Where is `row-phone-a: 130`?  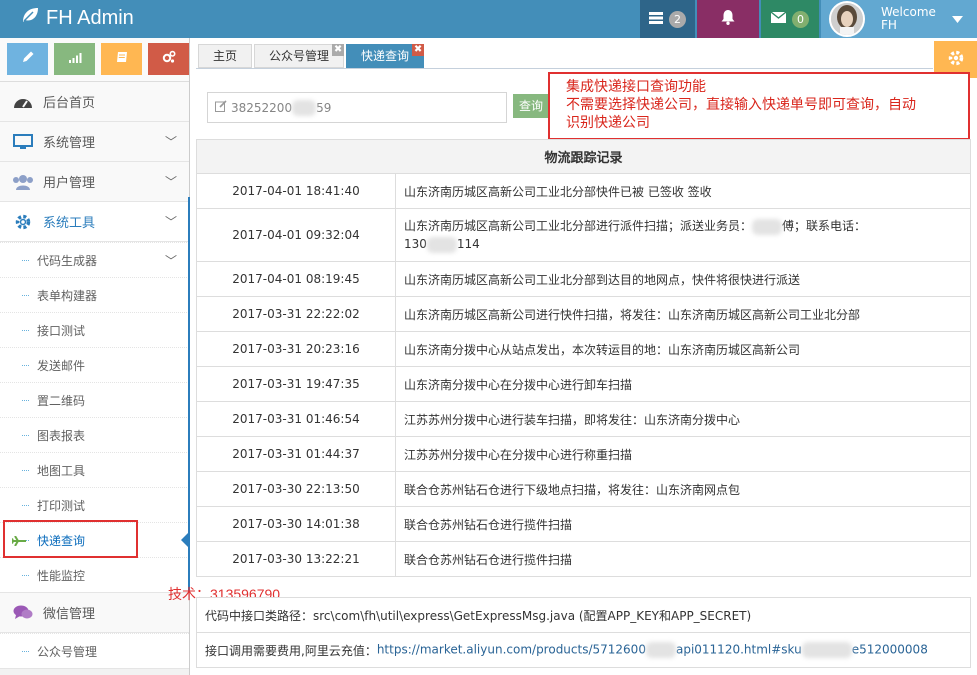
row-phone-a: 130 is located at coordinates (415, 244).